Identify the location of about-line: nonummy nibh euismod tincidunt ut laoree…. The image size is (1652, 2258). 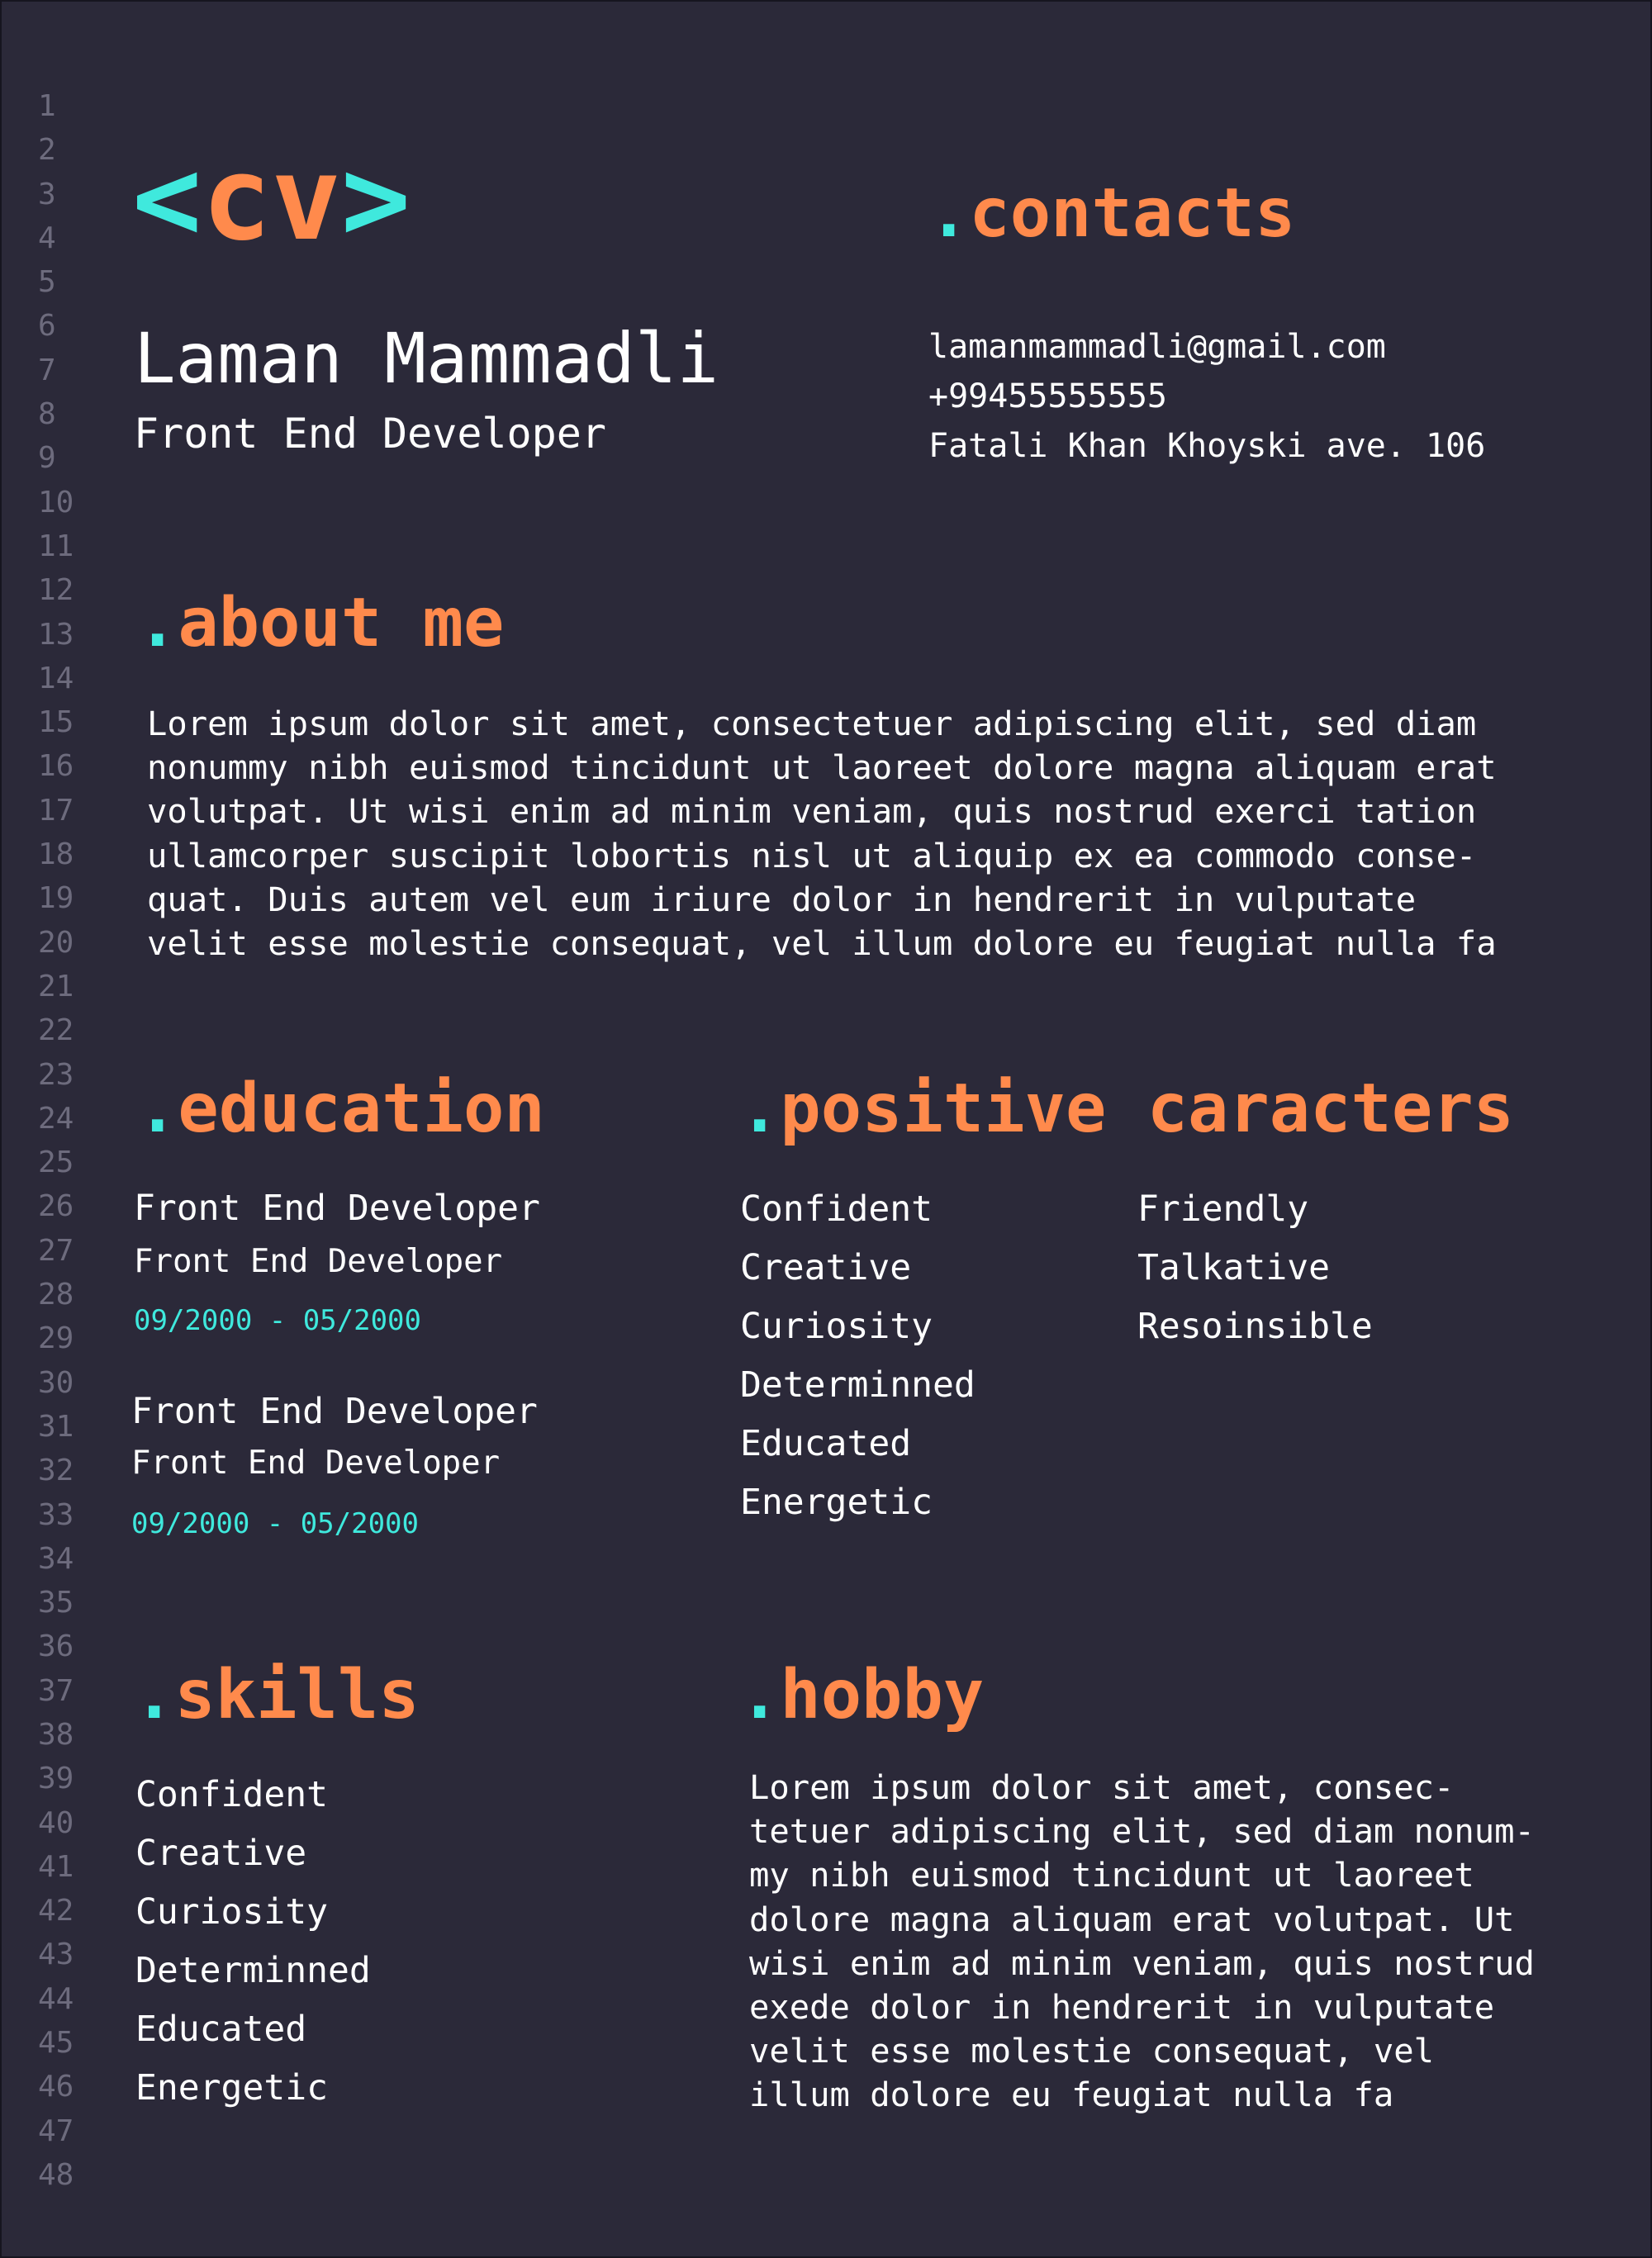
(822, 768).